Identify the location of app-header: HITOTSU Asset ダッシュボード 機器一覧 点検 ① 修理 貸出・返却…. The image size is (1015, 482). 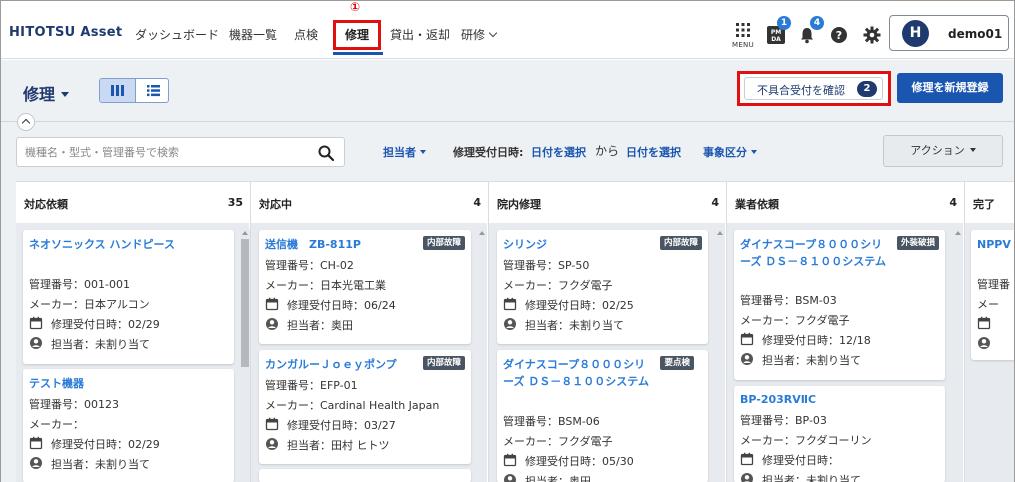
(507, 29).